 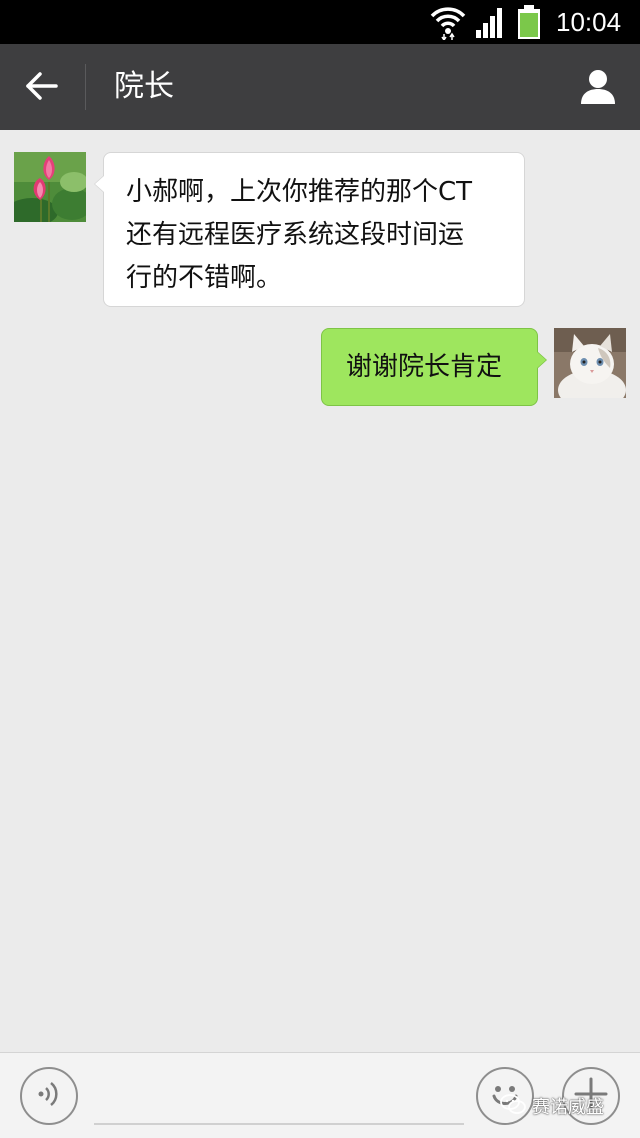 I want to click on white-cat-avatar, so click(x=590, y=363).